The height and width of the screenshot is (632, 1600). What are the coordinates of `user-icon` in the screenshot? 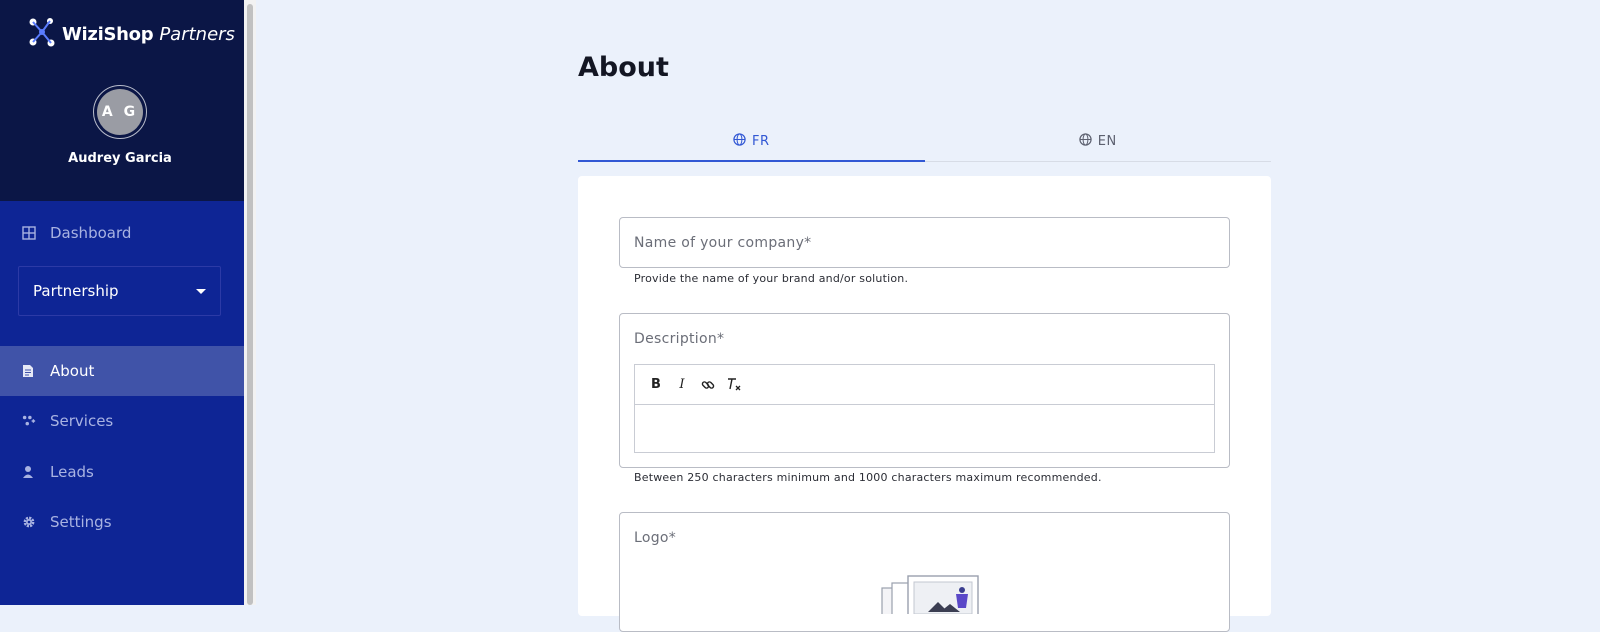 It's located at (29, 472).